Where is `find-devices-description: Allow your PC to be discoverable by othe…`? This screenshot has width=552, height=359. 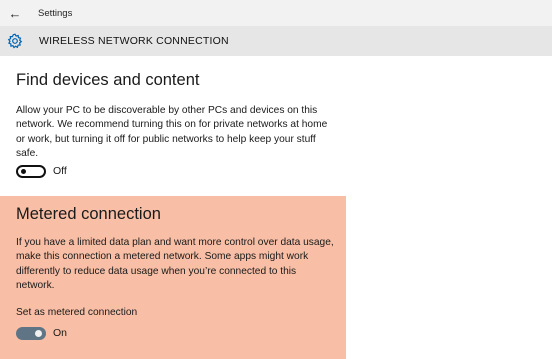
find-devices-description: Allow your PC to be discoverable by othe… is located at coordinates (172, 132).